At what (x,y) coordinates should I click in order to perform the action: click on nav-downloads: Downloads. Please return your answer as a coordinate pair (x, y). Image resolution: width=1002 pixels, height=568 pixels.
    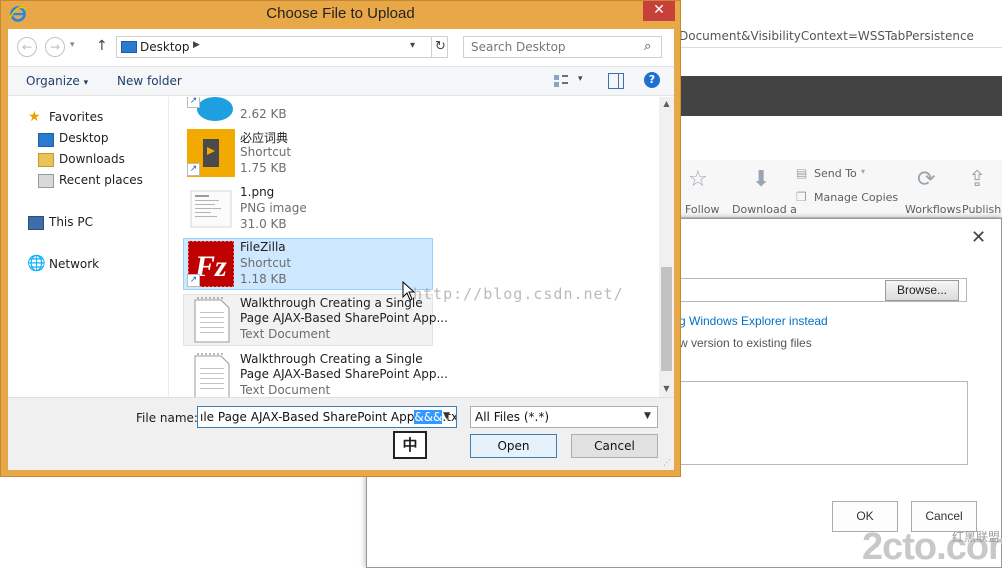
    Looking at the image, I should click on (92, 159).